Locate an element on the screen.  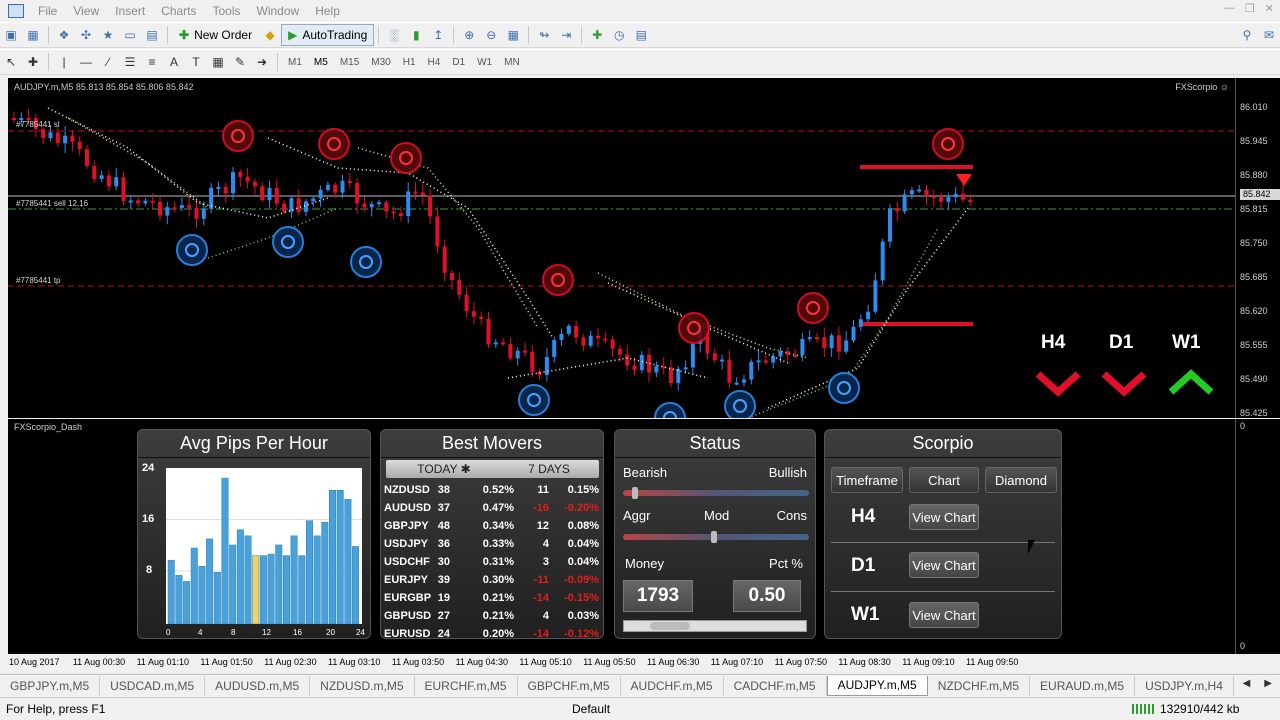
draw-icon: ✎ is located at coordinates (240, 62).